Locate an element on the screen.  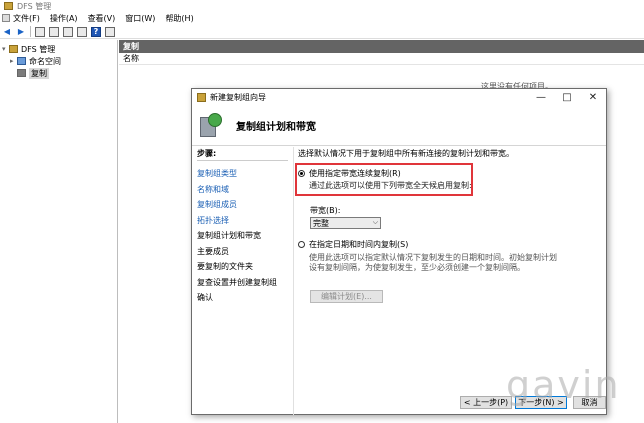
gavin-watermark: gavin is located at coordinates (563, 385).